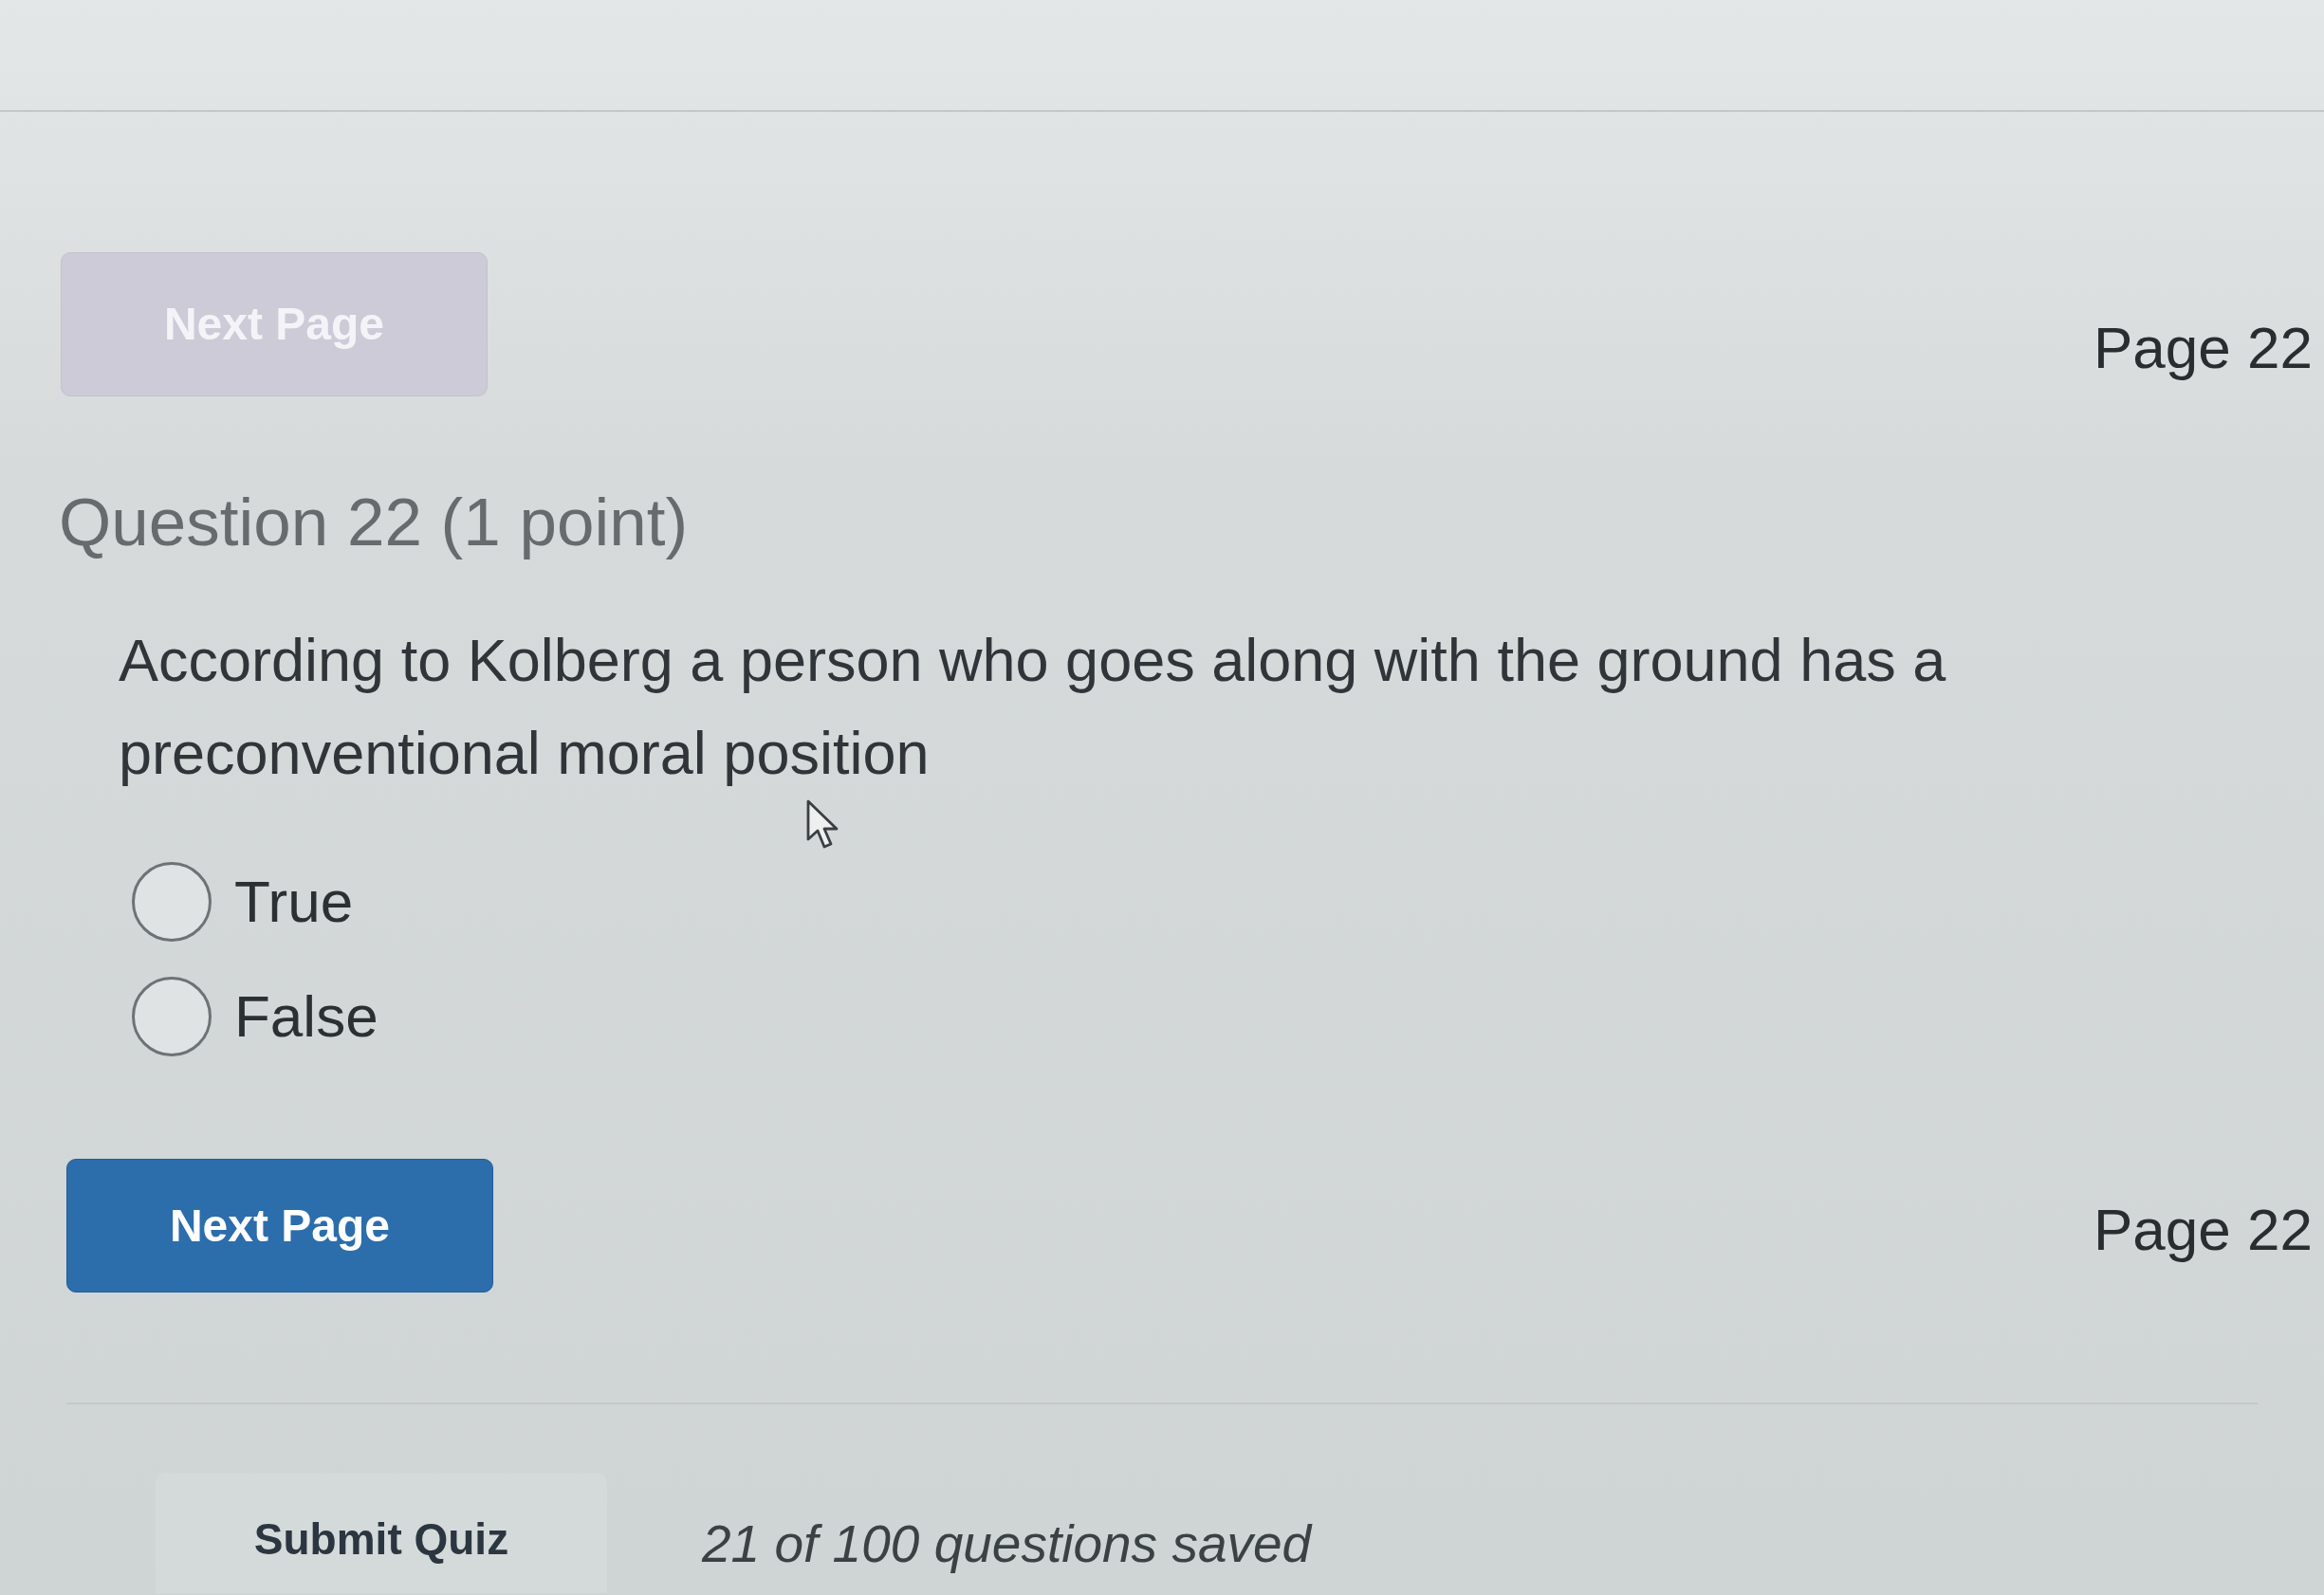 The image size is (2324, 1595). What do you see at coordinates (1033, 707) in the screenshot?
I see `question-text: According to Kolberg a person who goes along with the ground has a preconventional moral position` at bounding box center [1033, 707].